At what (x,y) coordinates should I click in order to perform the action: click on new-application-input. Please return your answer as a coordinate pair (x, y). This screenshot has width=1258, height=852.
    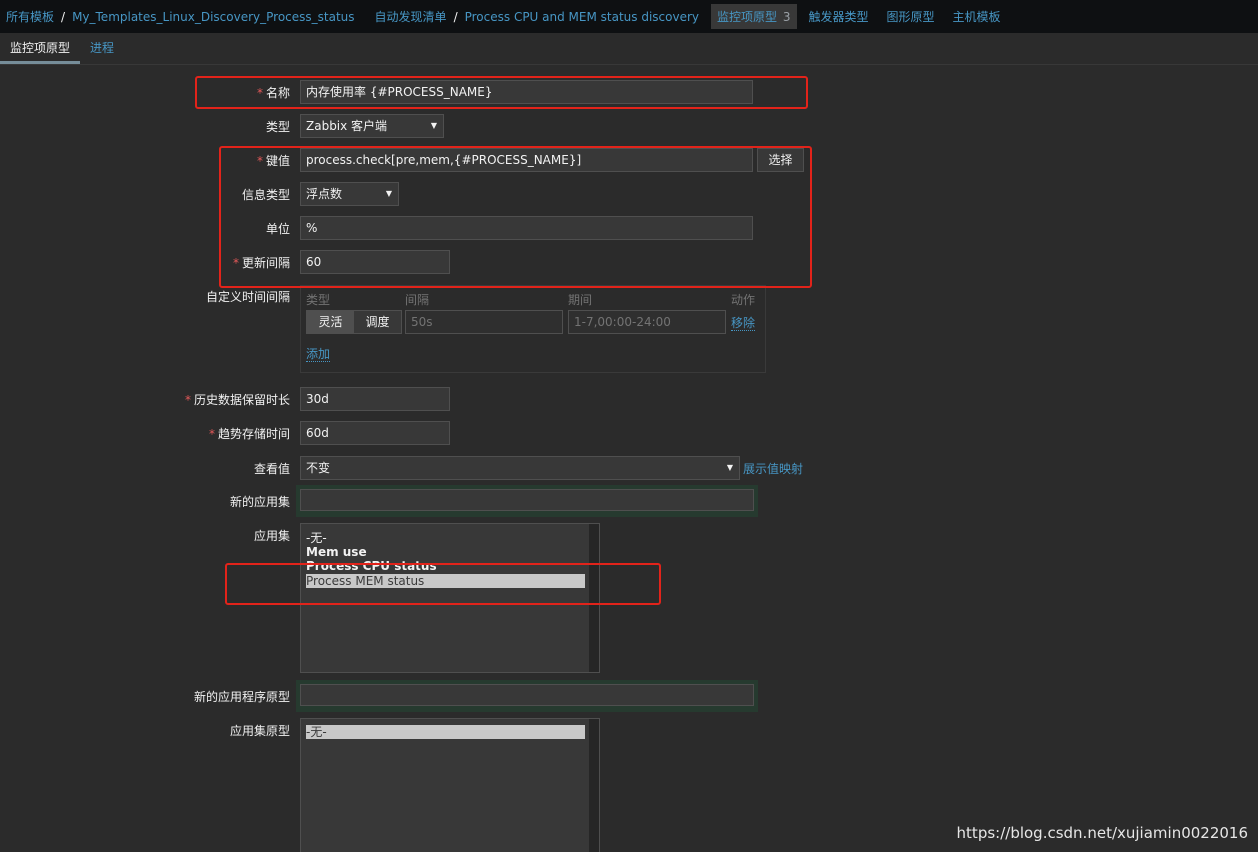
    Looking at the image, I should click on (527, 500).